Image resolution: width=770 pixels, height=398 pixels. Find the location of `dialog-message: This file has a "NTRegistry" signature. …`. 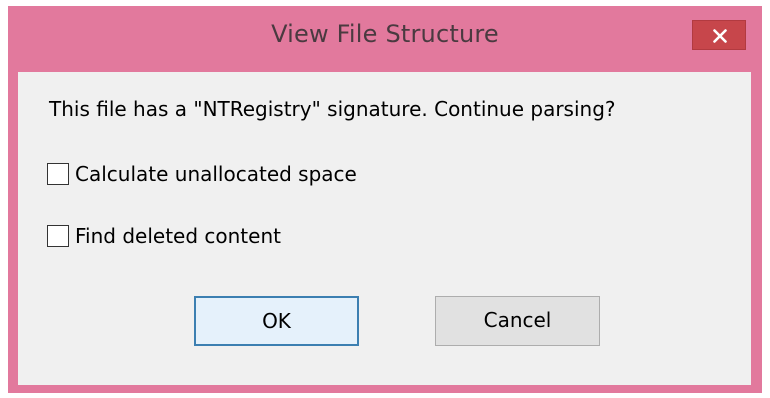

dialog-message: This file has a "NTRegistry" signature. … is located at coordinates (332, 109).